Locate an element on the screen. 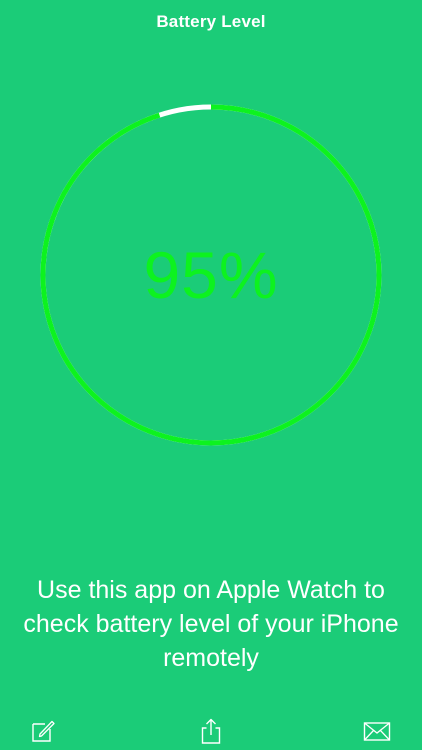  mail-button is located at coordinates (377, 731).